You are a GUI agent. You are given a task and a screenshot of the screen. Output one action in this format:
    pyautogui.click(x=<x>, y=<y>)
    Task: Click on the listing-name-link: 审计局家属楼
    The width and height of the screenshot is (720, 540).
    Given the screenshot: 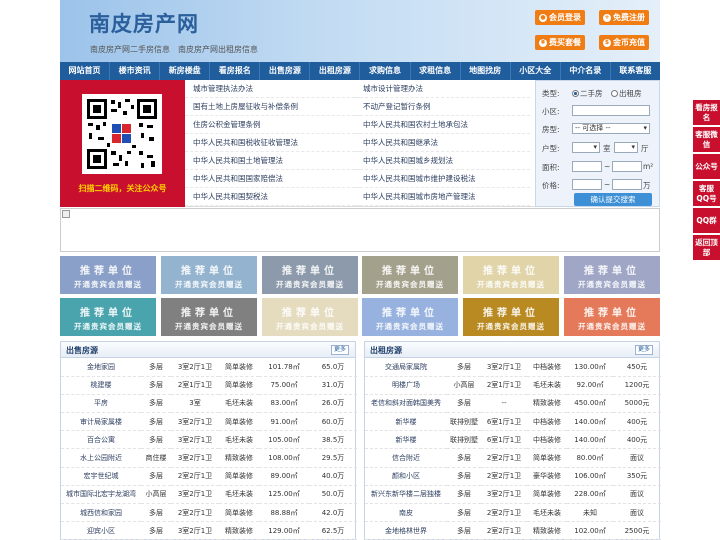 What is the action you would take?
    pyautogui.click(x=101, y=422)
    